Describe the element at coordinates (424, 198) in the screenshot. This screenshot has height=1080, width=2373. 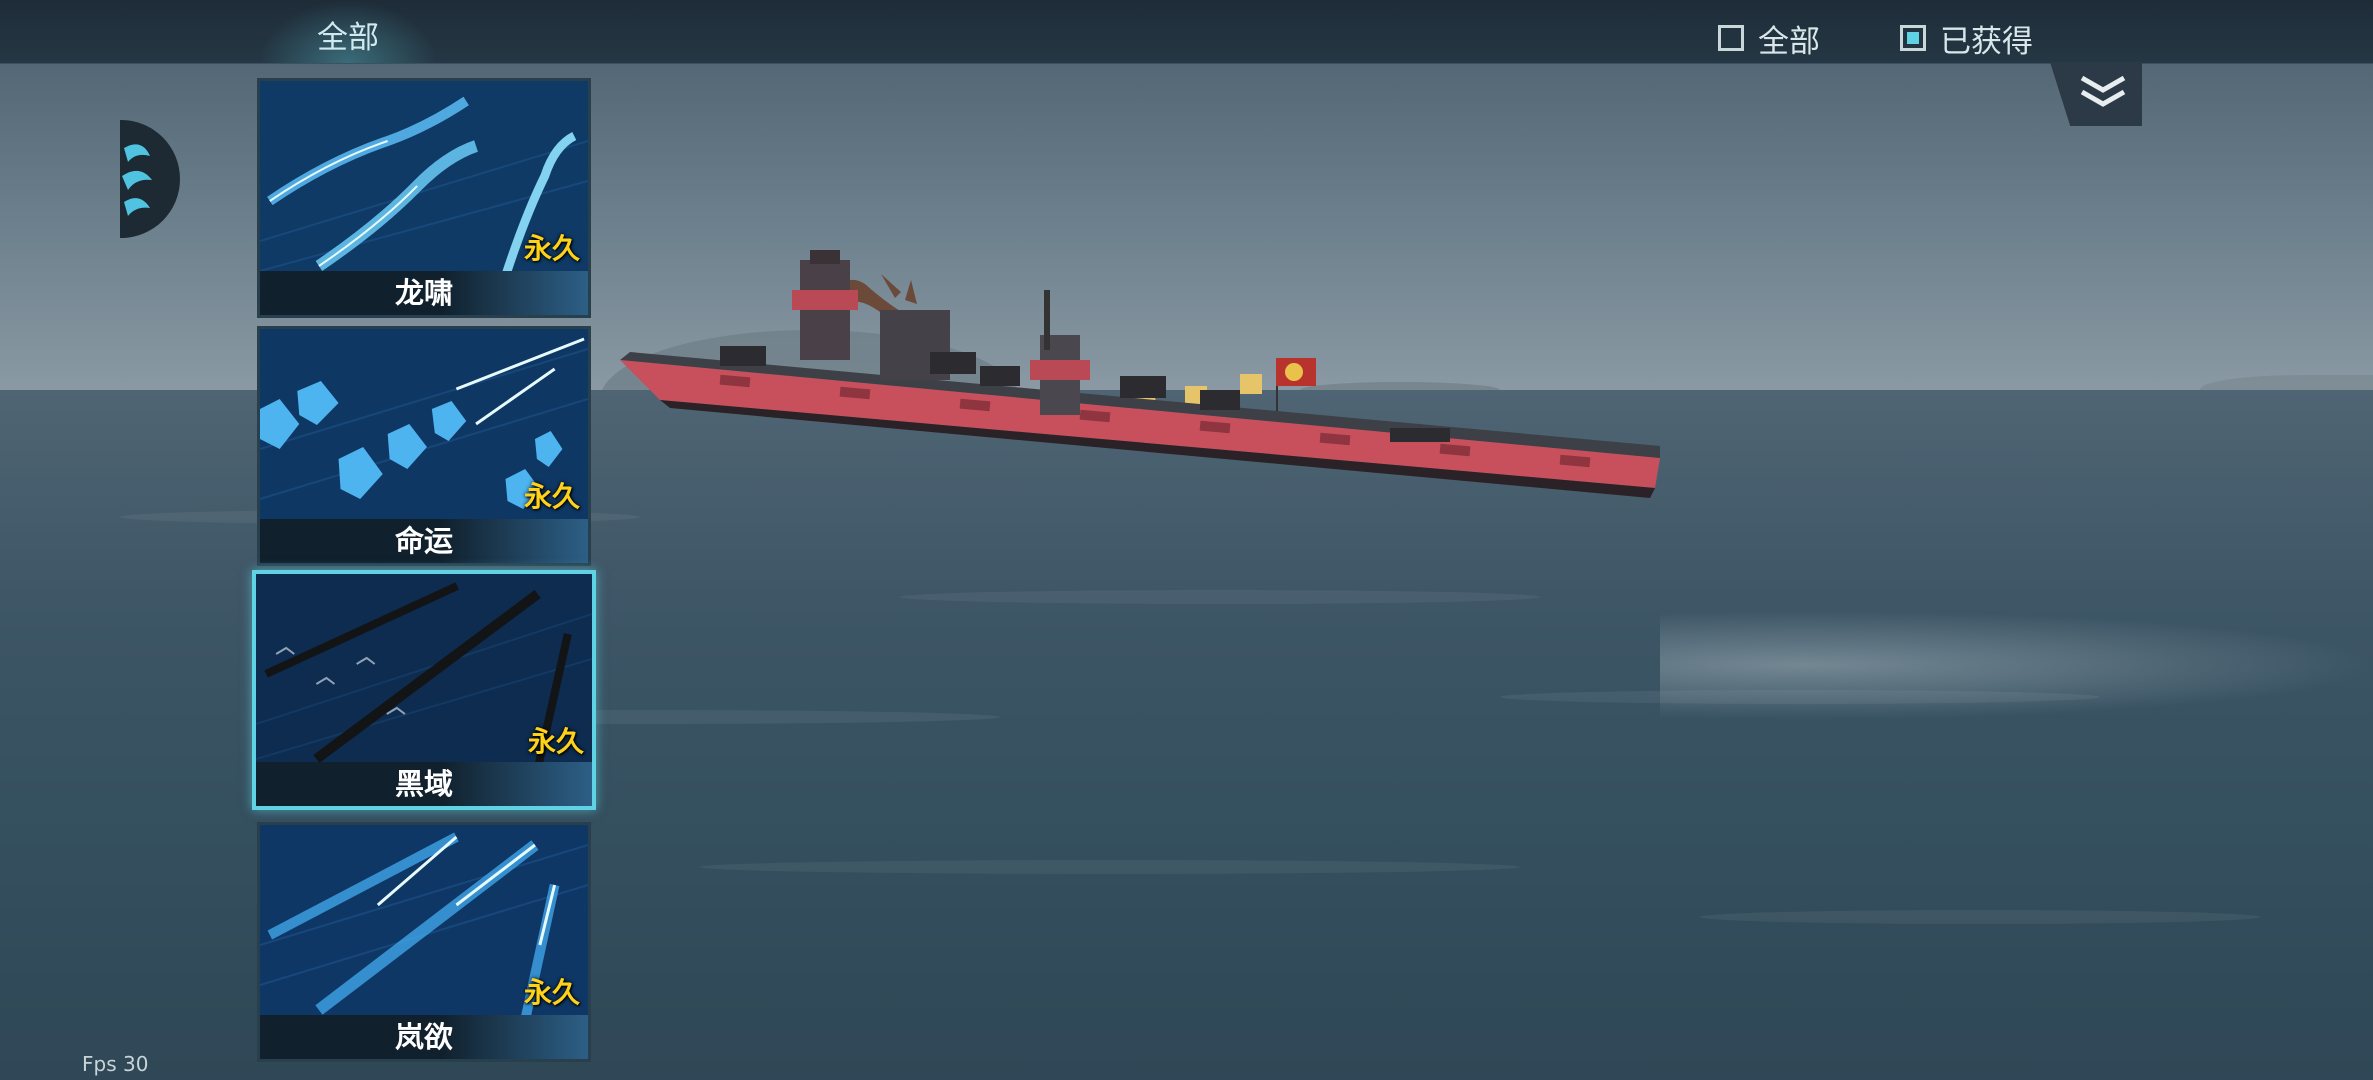
I see `effect-item-longxiao: 永久 龙啸` at that location.